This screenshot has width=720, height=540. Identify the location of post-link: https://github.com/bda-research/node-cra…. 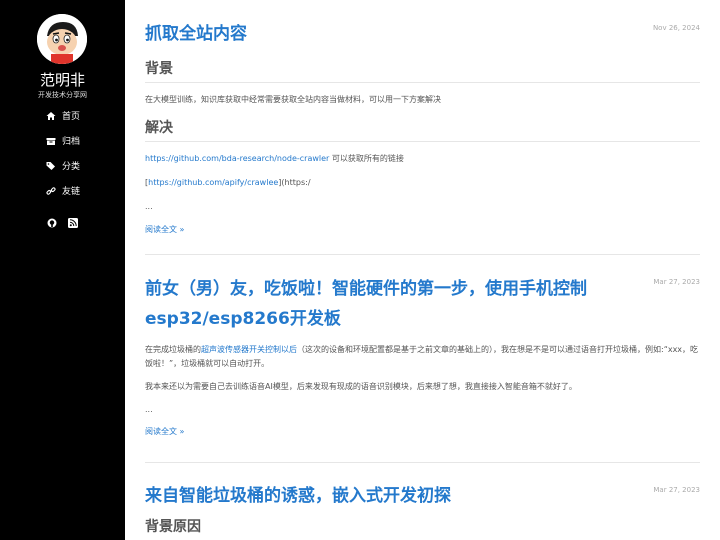
(237, 158).